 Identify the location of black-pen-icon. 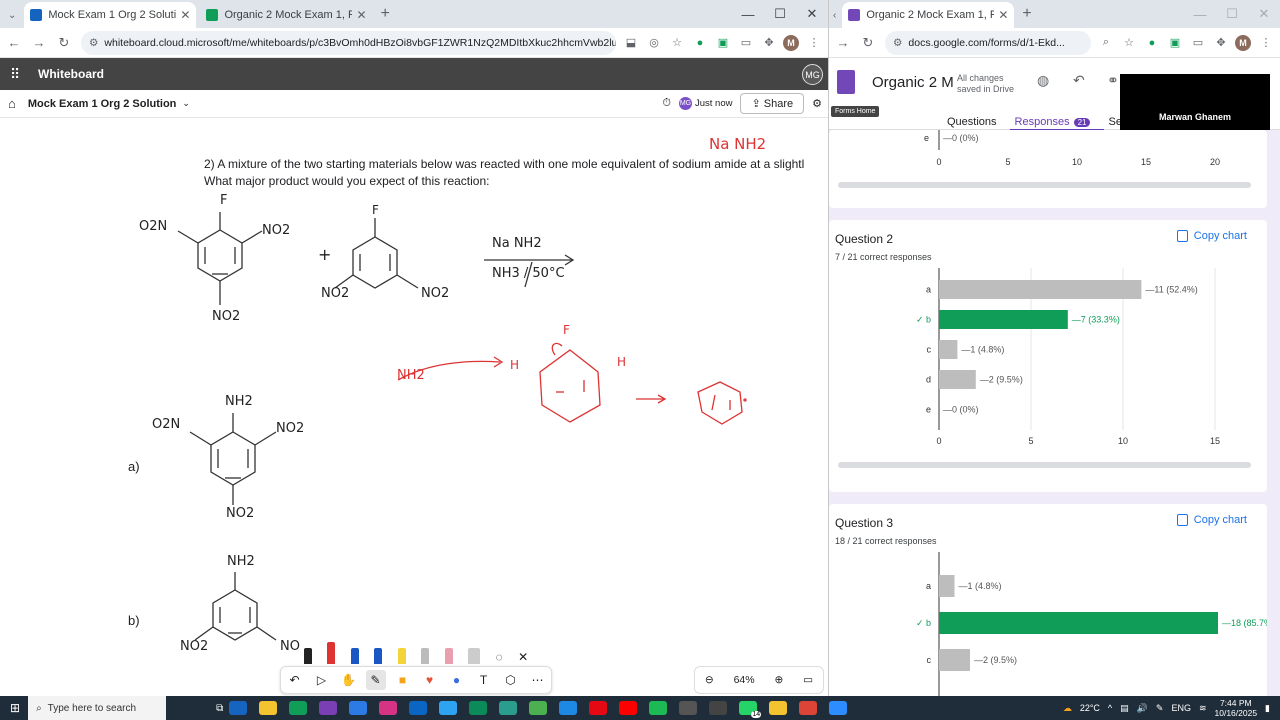
(307, 656).